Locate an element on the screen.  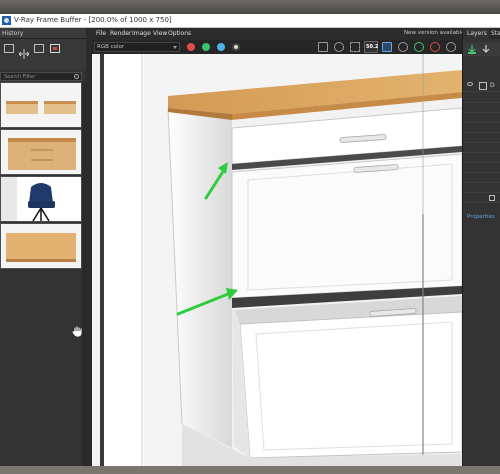
layer-label: D is located at coordinates (492, 85).